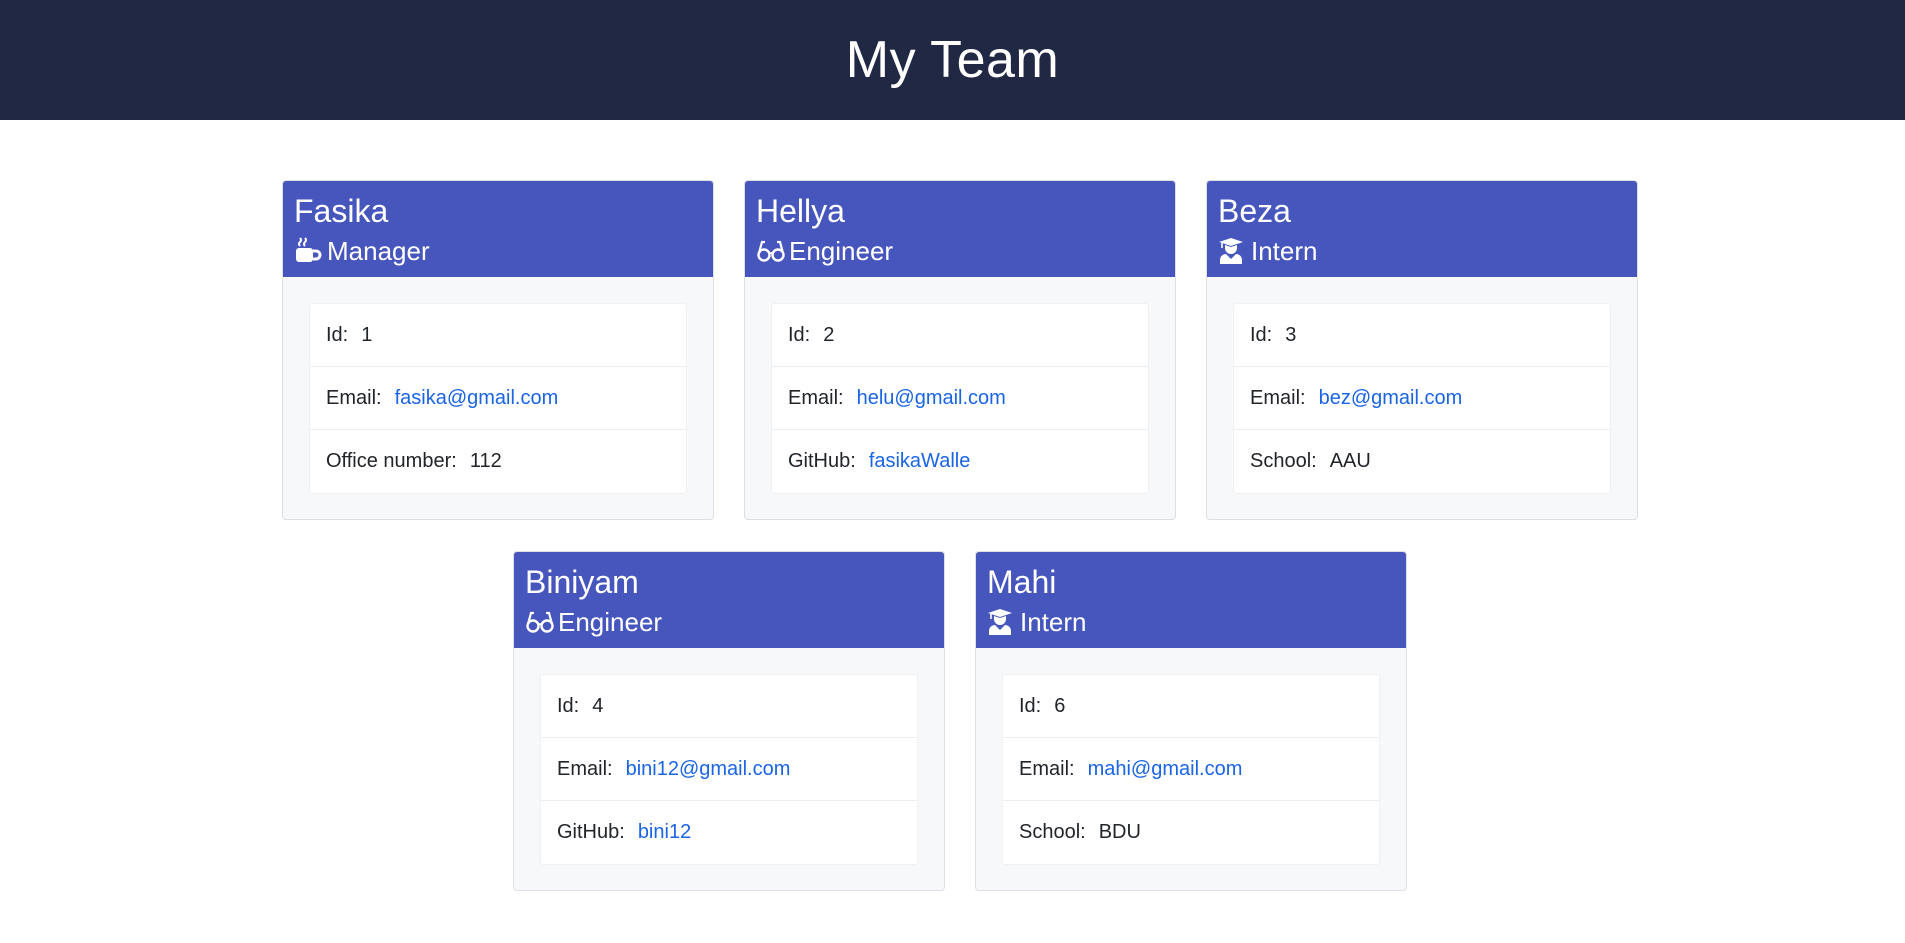  I want to click on list-item-email: Email: mahi@gmail.com, so click(1191, 769).